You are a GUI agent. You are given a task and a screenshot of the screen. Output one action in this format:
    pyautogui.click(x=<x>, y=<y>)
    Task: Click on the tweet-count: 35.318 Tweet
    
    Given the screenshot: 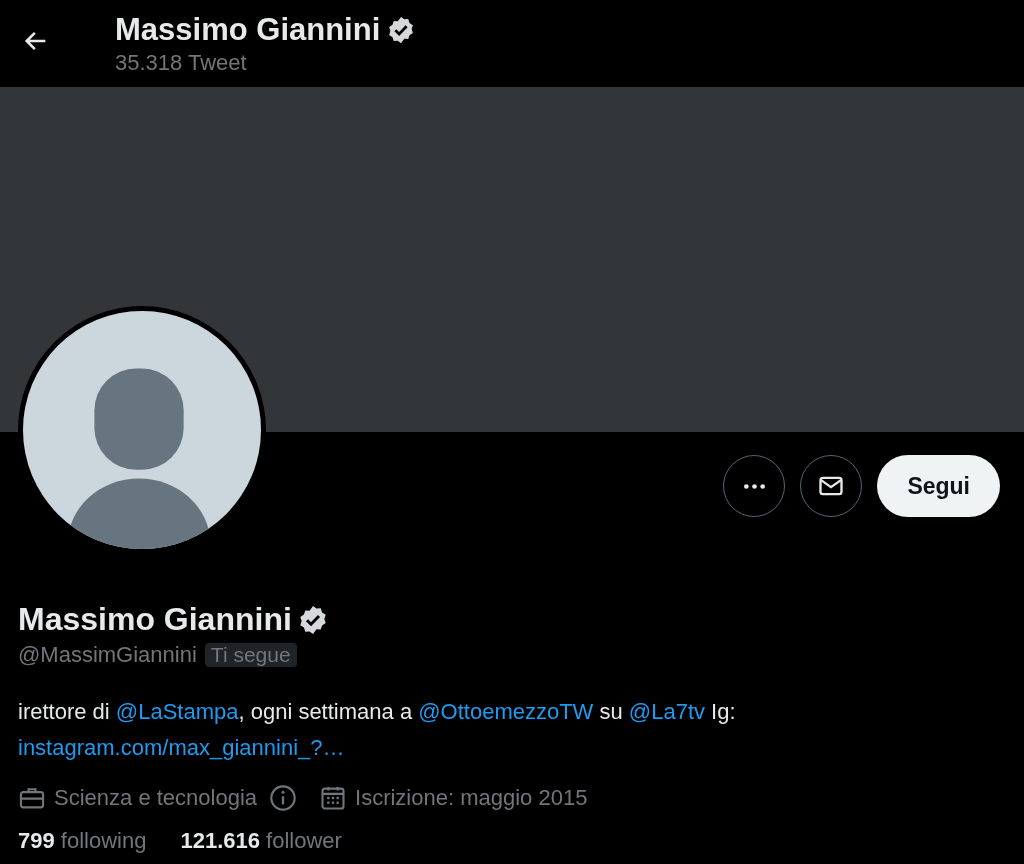 What is the action you would take?
    pyautogui.click(x=181, y=62)
    